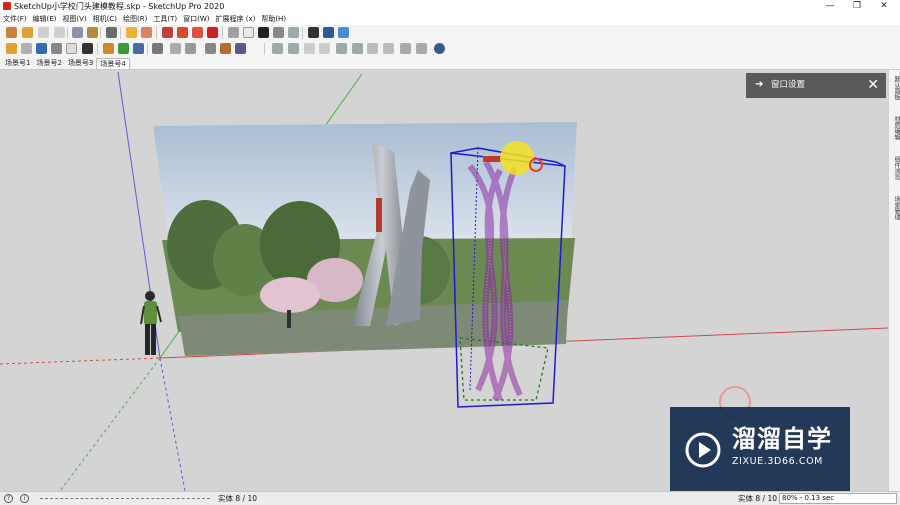 This screenshot has height=505, width=900. I want to click on blue-axis-dashed, so click(172, 424).